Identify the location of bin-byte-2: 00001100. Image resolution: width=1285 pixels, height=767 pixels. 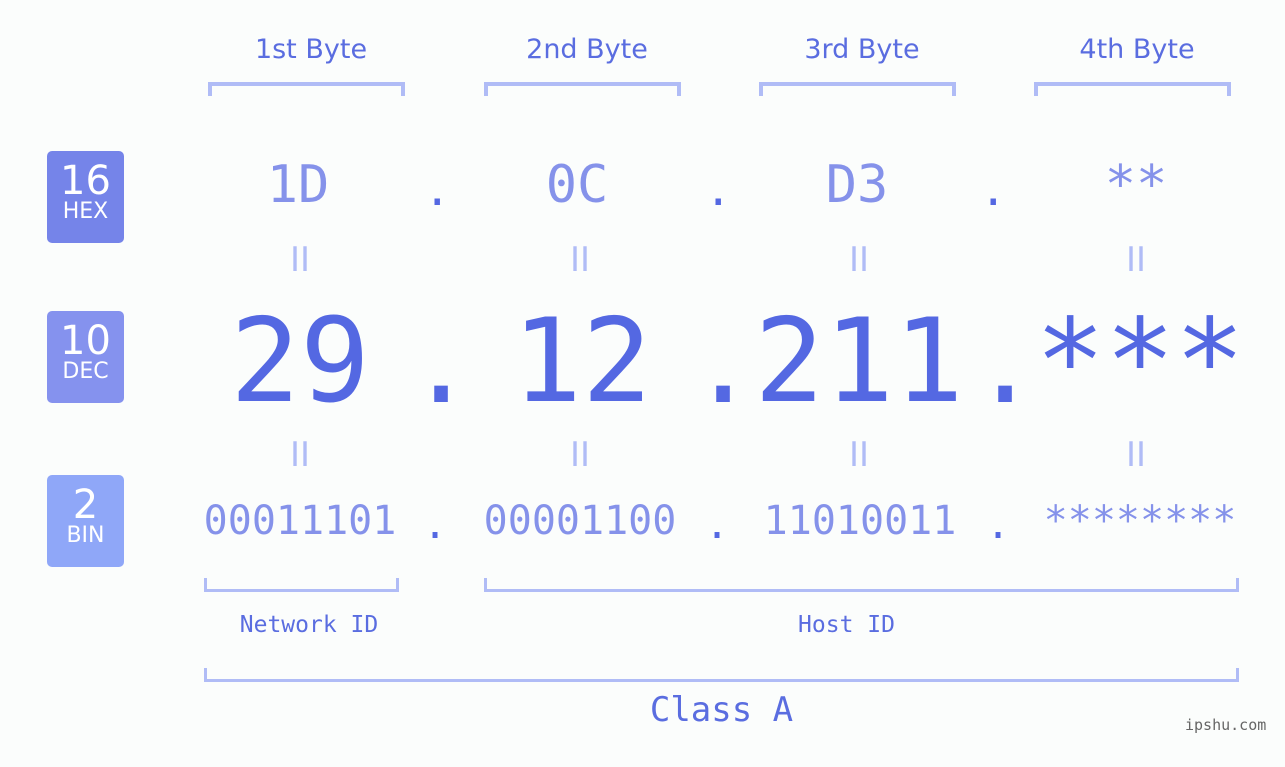
(580, 521).